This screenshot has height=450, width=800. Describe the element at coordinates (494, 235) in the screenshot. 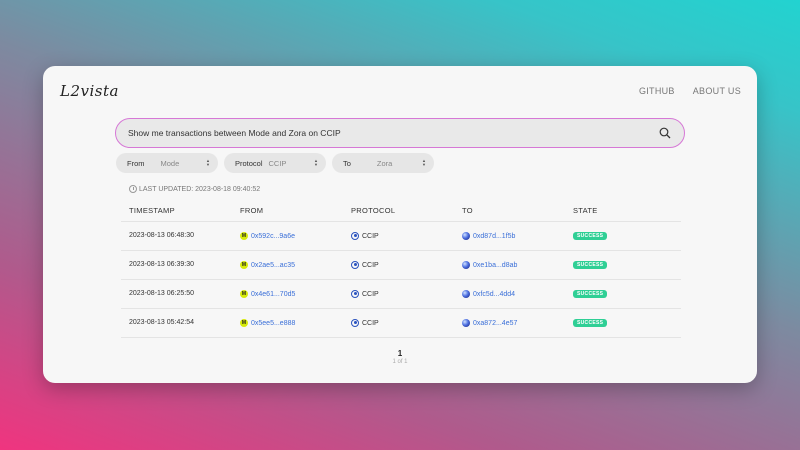

I see `to-address-link: 0xd87d...1f5b` at that location.